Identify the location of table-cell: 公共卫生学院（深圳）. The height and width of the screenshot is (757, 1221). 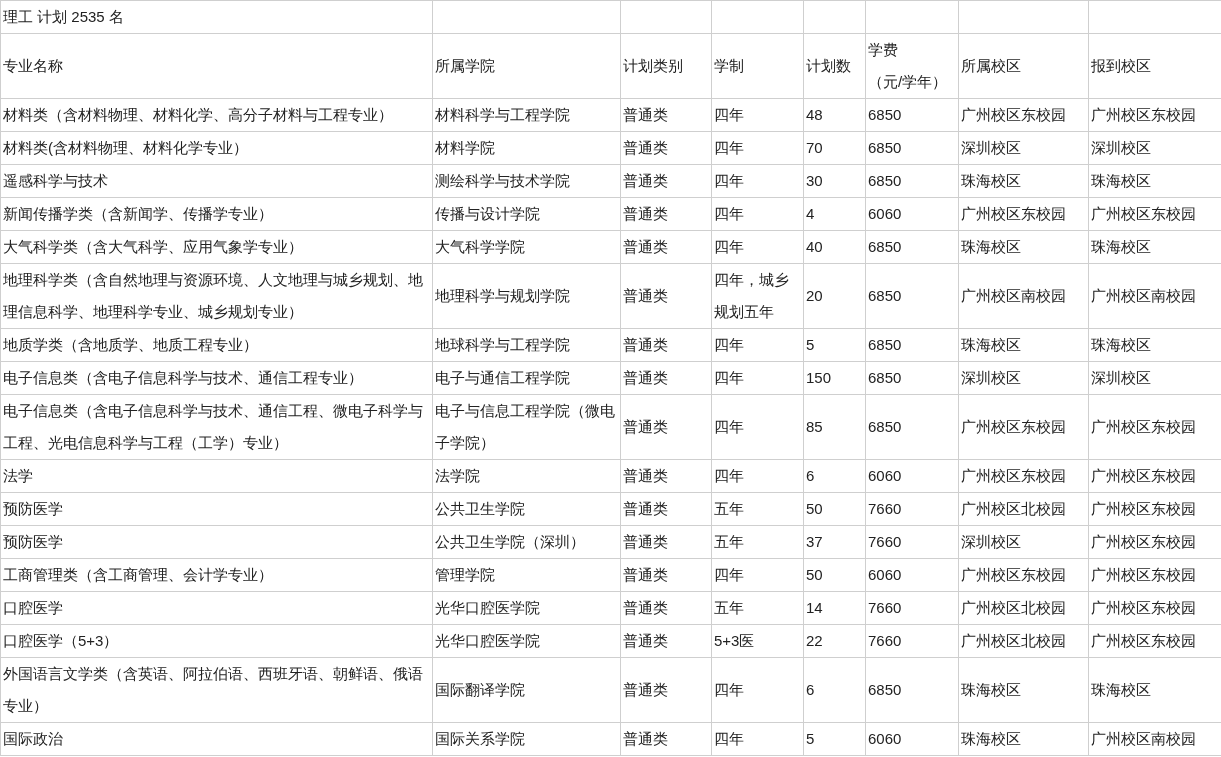
(526, 542).